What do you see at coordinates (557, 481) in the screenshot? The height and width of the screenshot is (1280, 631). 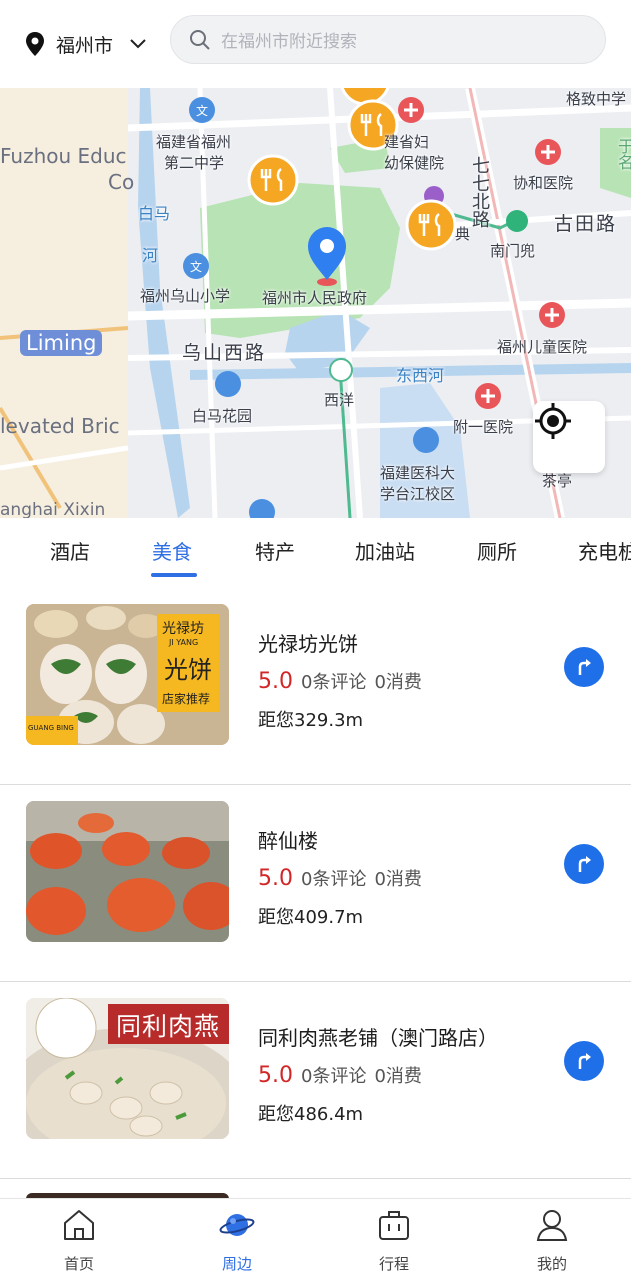 I see `map-label: 茶亭` at bounding box center [557, 481].